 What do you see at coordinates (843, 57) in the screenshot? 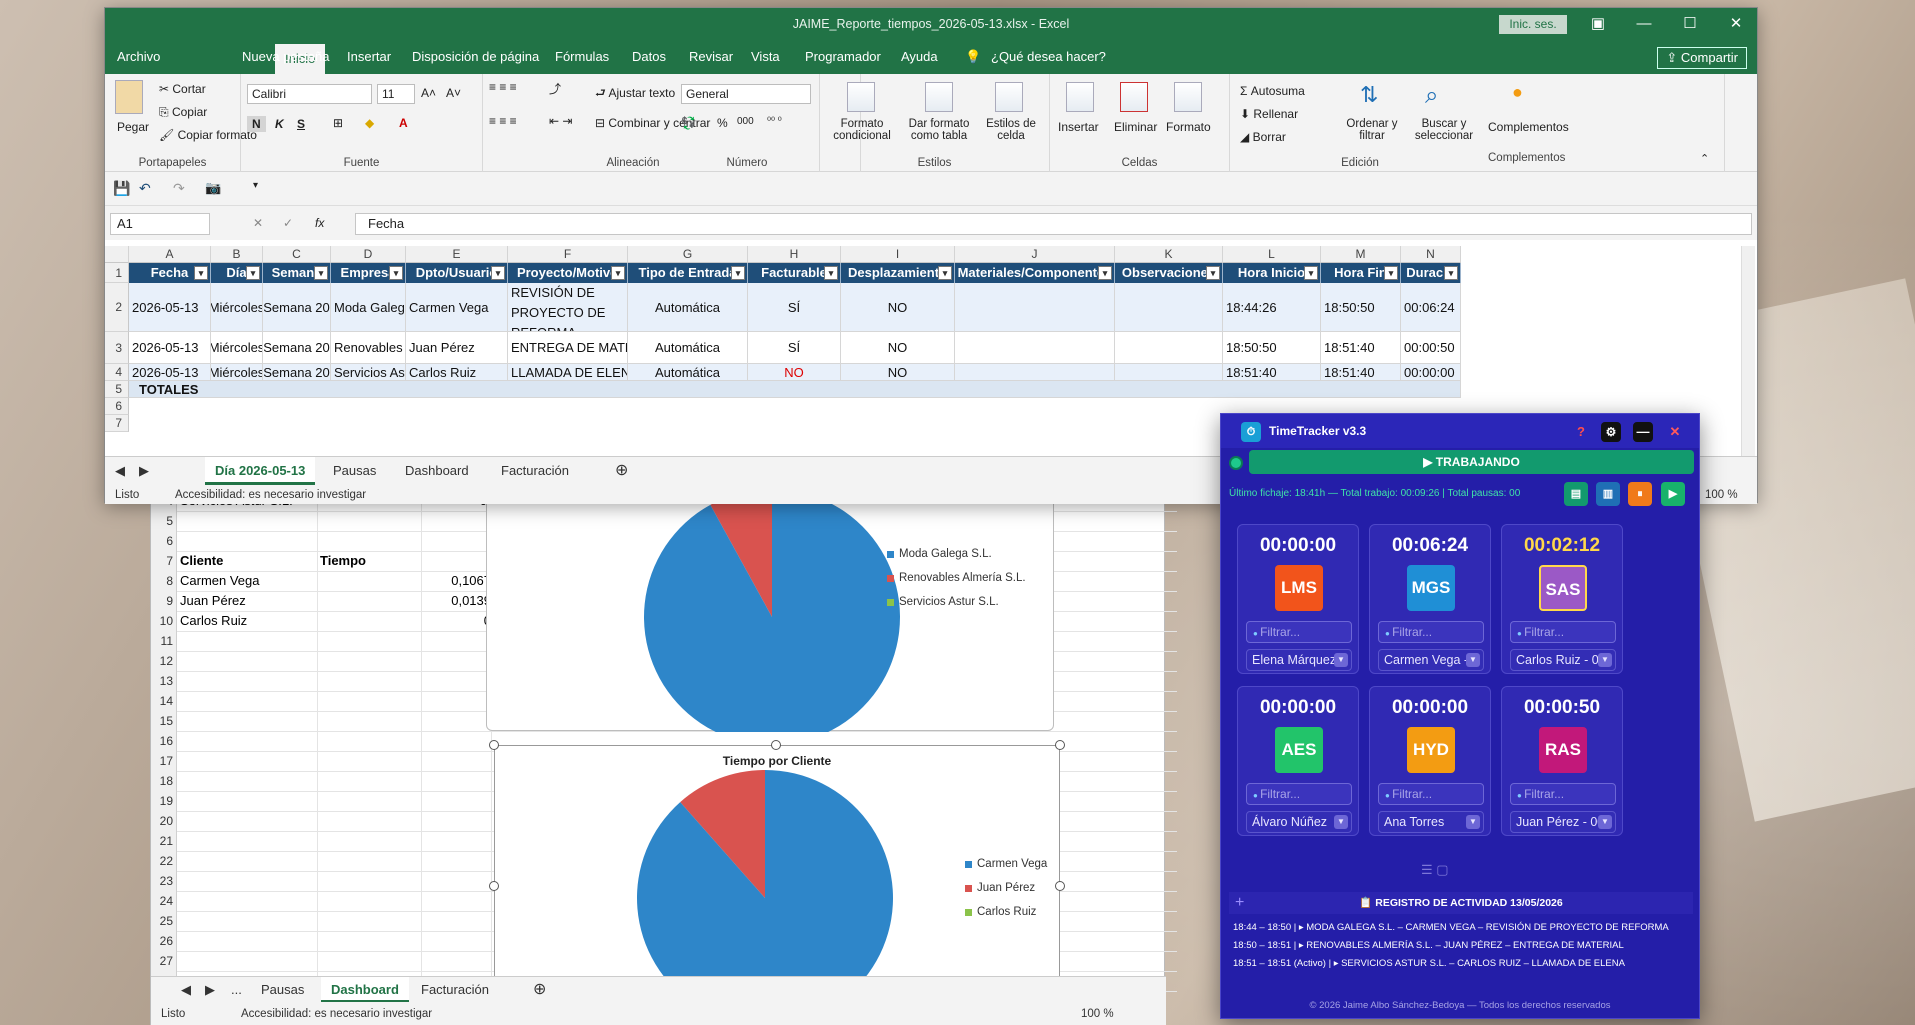
I see `menu-programador: Programador` at bounding box center [843, 57].